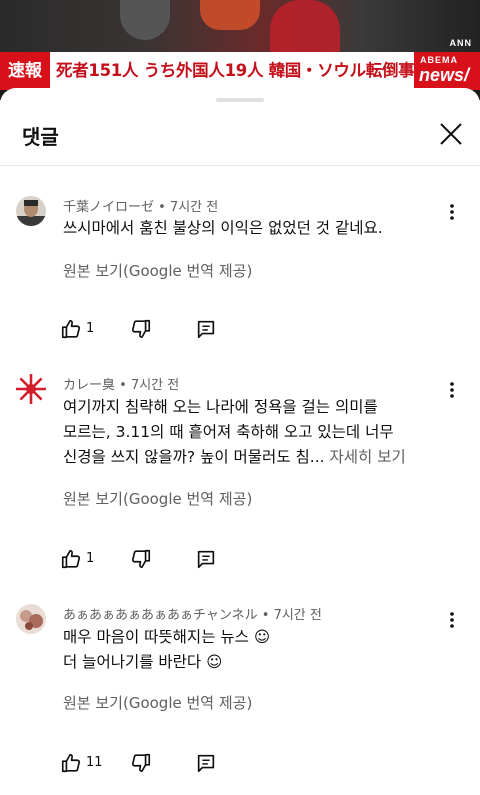  I want to click on comment-author: 千葉ノイローゼ, so click(108, 207).